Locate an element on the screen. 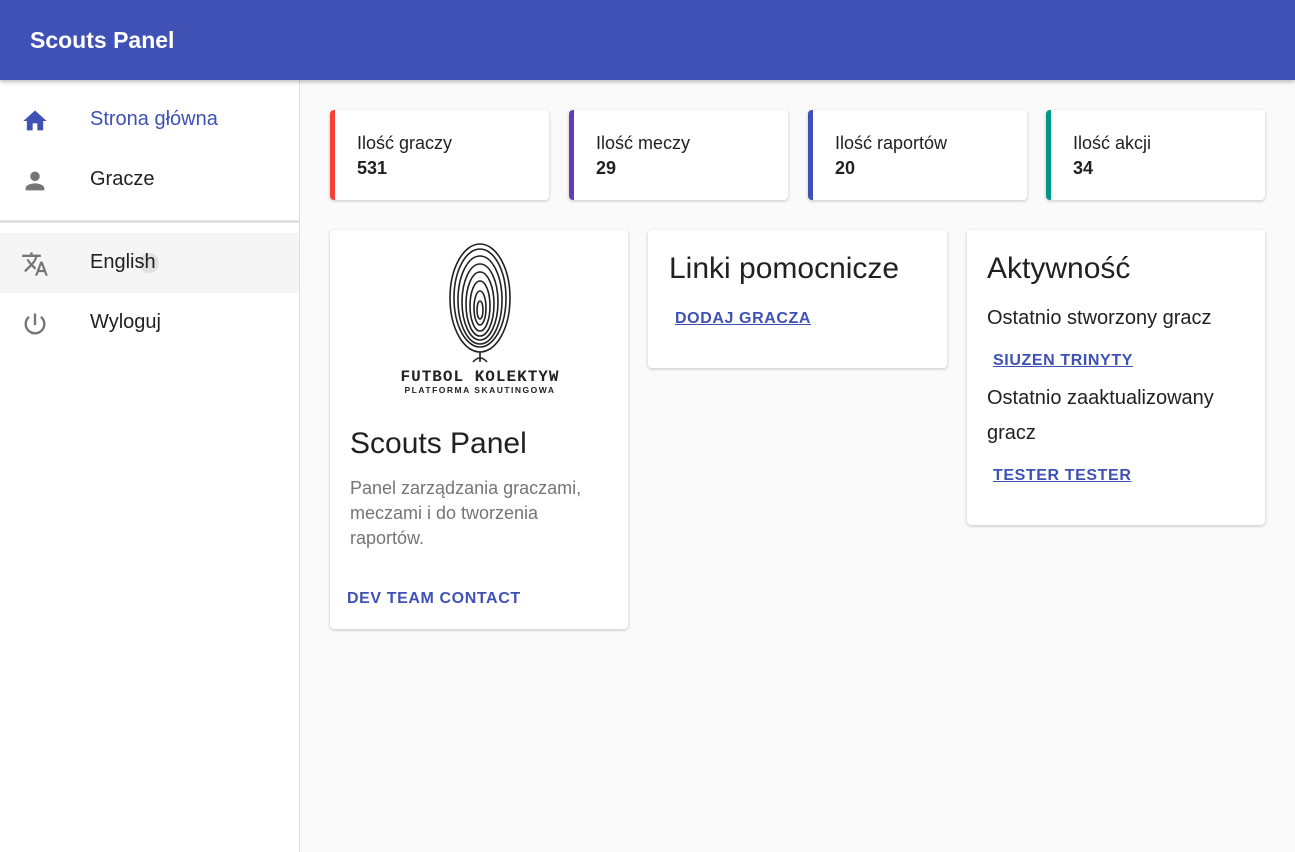 The image size is (1295, 852). app-title: Scouts Panel is located at coordinates (102, 40).